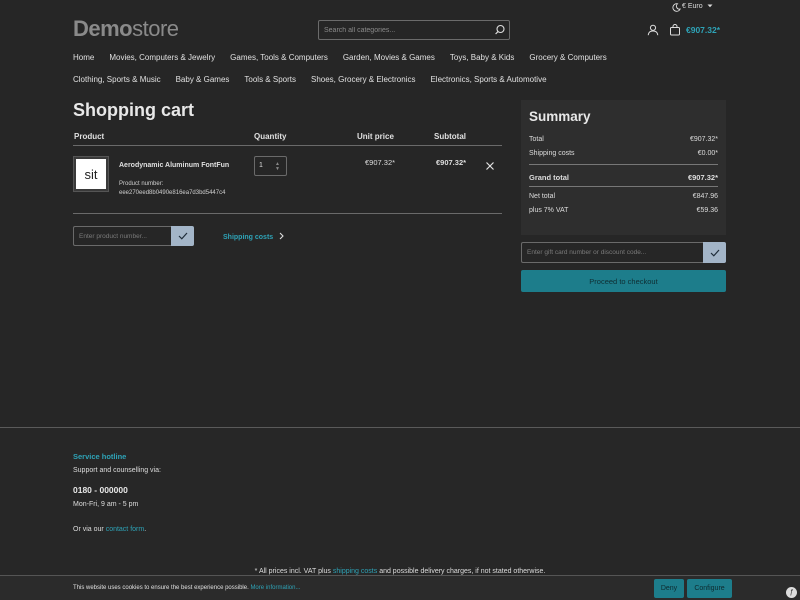  Describe the element at coordinates (279, 57) in the screenshot. I see `nav-item-games-tools-computers: Games, Tools & Computers` at that location.